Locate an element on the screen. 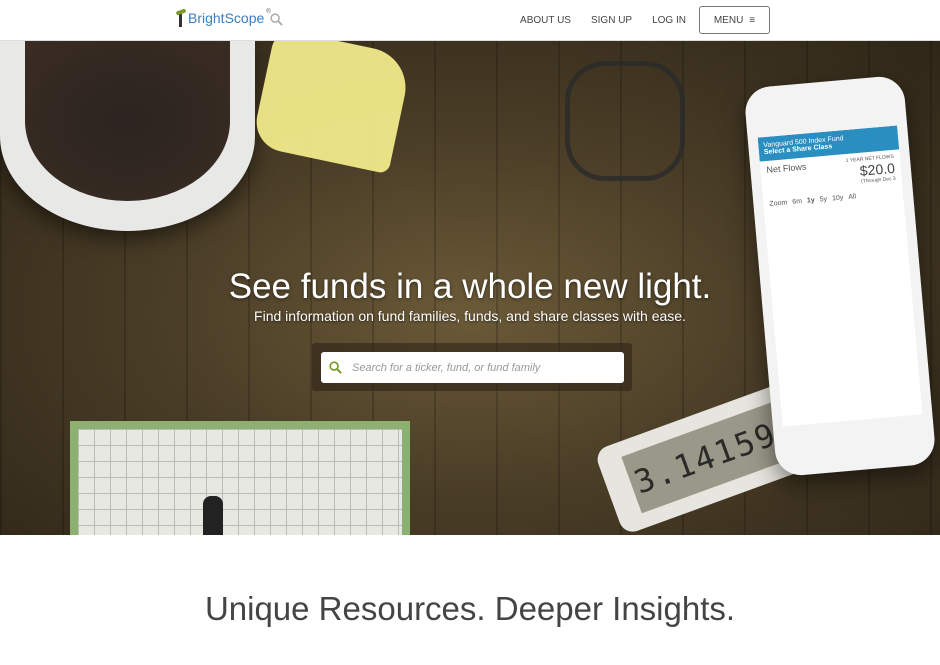 The width and height of the screenshot is (940, 665). phone-range: 5y is located at coordinates (823, 199).